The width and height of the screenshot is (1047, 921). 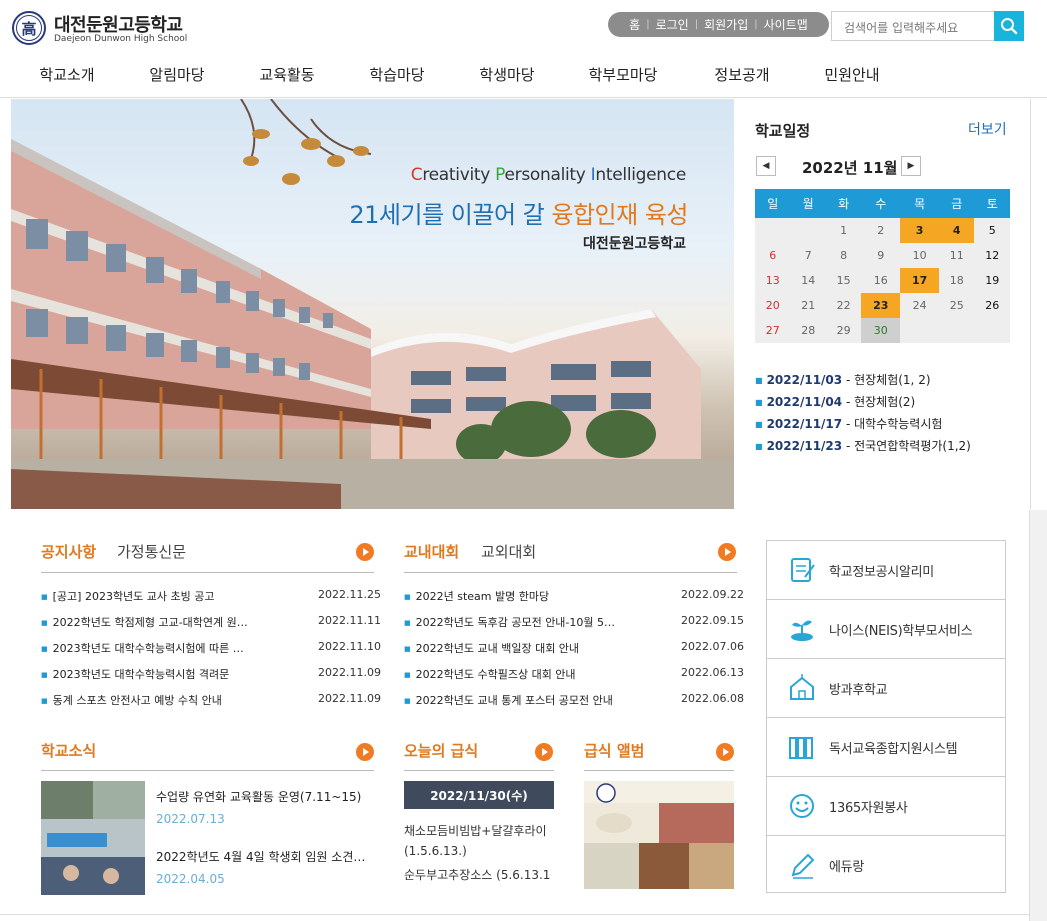 What do you see at coordinates (634, 24) in the screenshot?
I see `util-home-link: 홈` at bounding box center [634, 24].